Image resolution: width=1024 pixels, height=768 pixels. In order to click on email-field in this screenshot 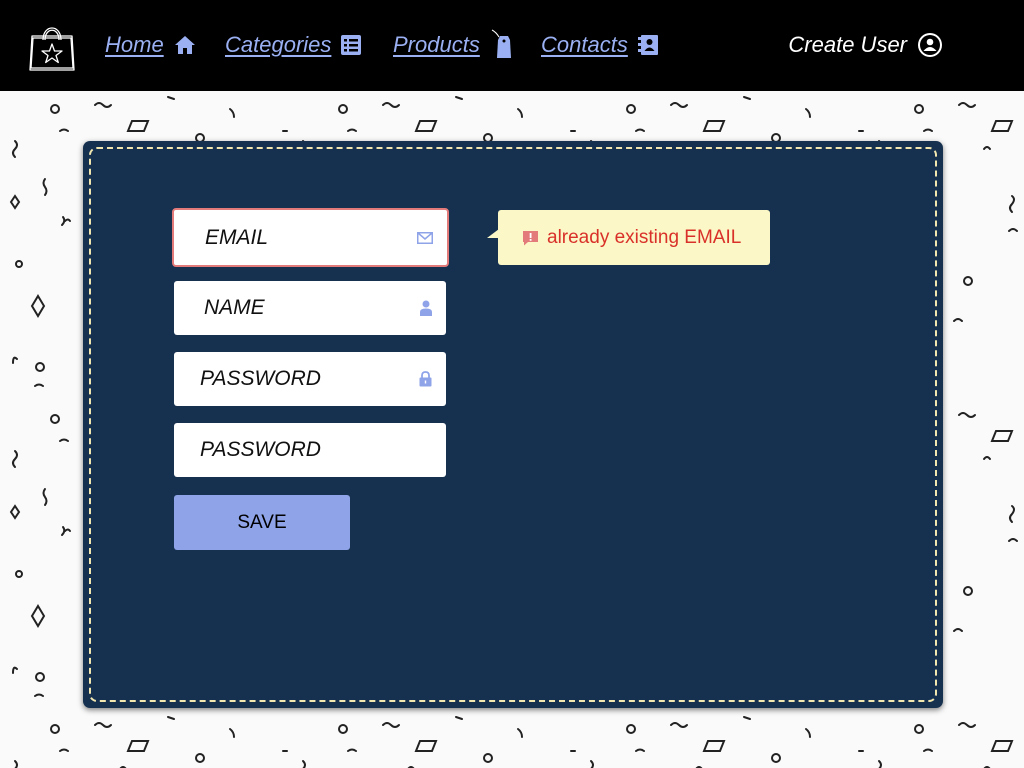, I will do `click(310, 237)`.